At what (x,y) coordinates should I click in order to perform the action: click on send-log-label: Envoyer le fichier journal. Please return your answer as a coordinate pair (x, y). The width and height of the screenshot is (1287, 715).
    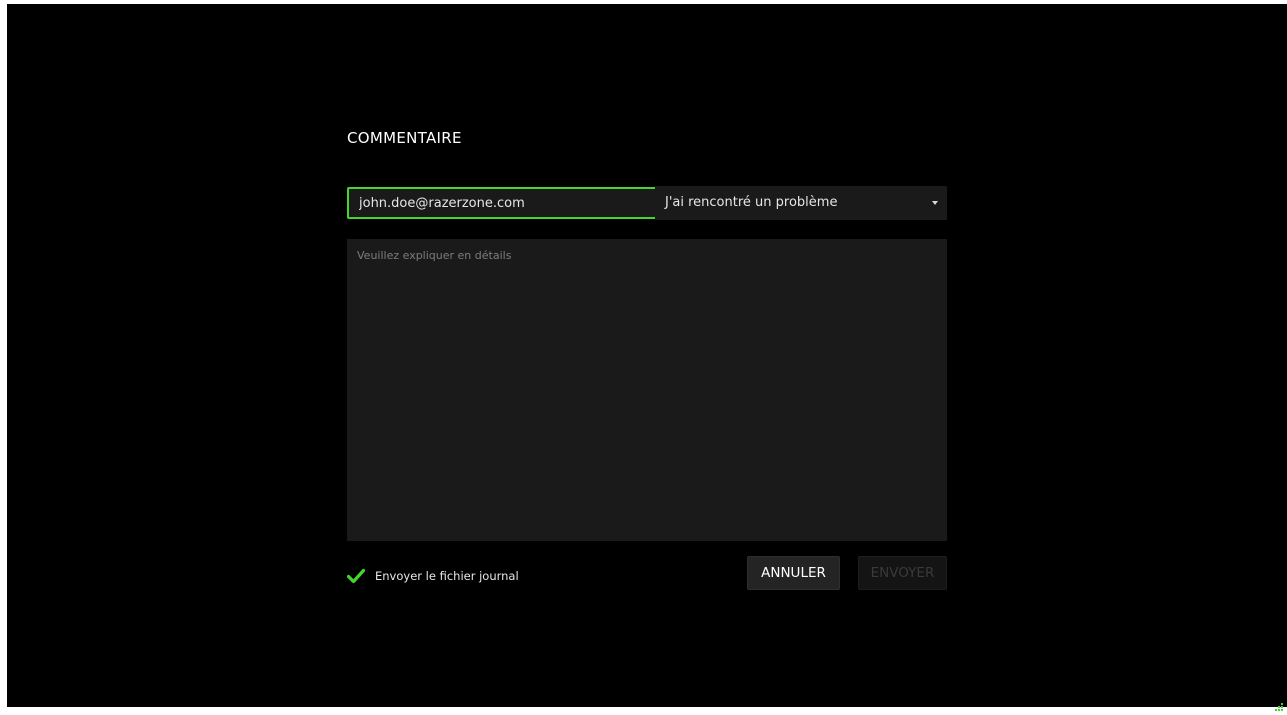
    Looking at the image, I should click on (447, 576).